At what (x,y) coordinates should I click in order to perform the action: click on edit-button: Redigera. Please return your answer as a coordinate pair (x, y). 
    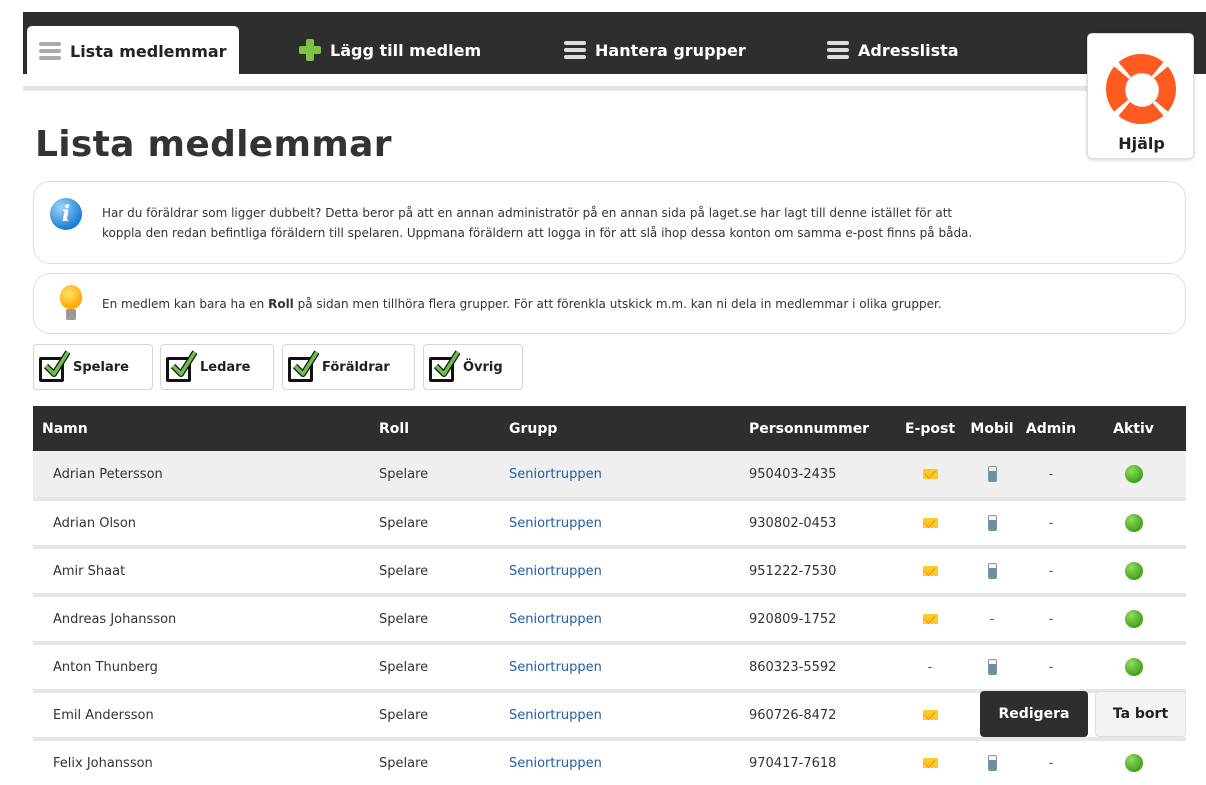
    Looking at the image, I should click on (1034, 714).